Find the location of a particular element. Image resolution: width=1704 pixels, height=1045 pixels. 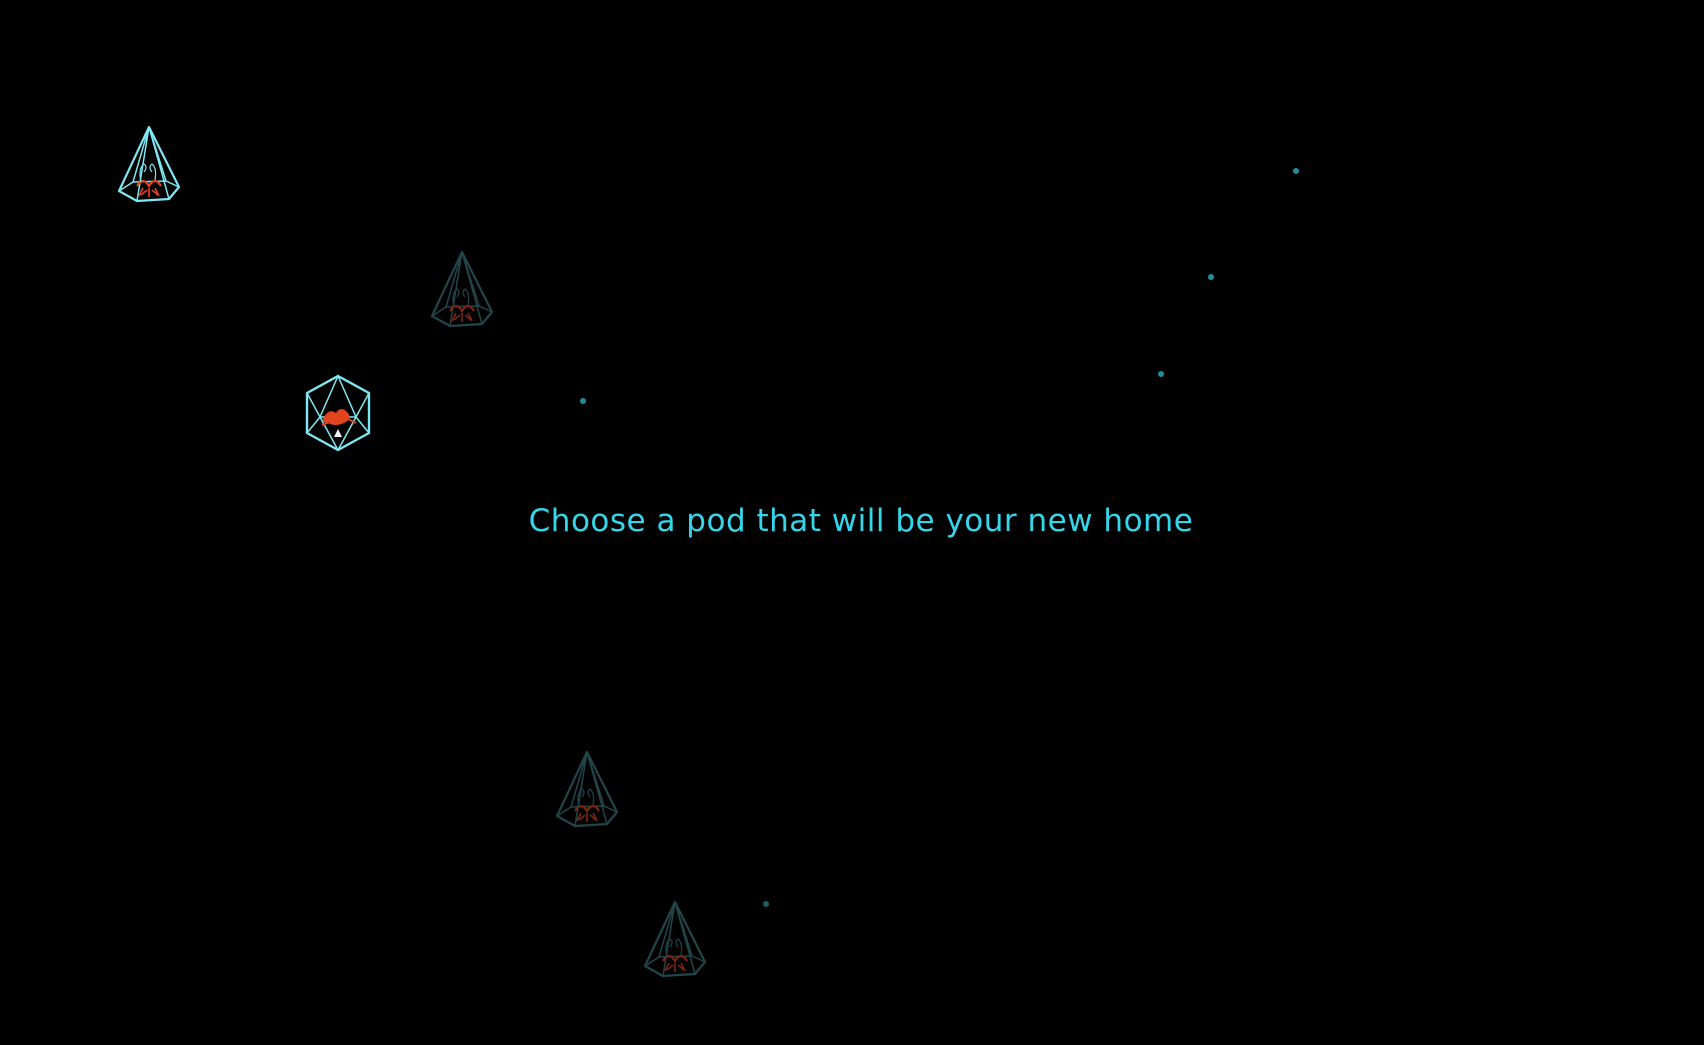

terrarium-hexagon-icon is located at coordinates (338, 413).